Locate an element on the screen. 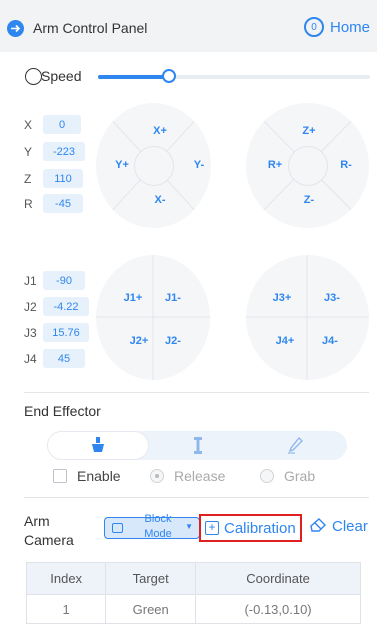  grab-radio is located at coordinates (267, 476).